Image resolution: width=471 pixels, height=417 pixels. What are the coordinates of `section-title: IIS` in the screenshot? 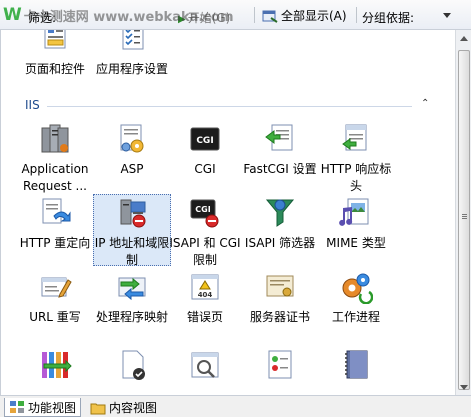 It's located at (32, 105).